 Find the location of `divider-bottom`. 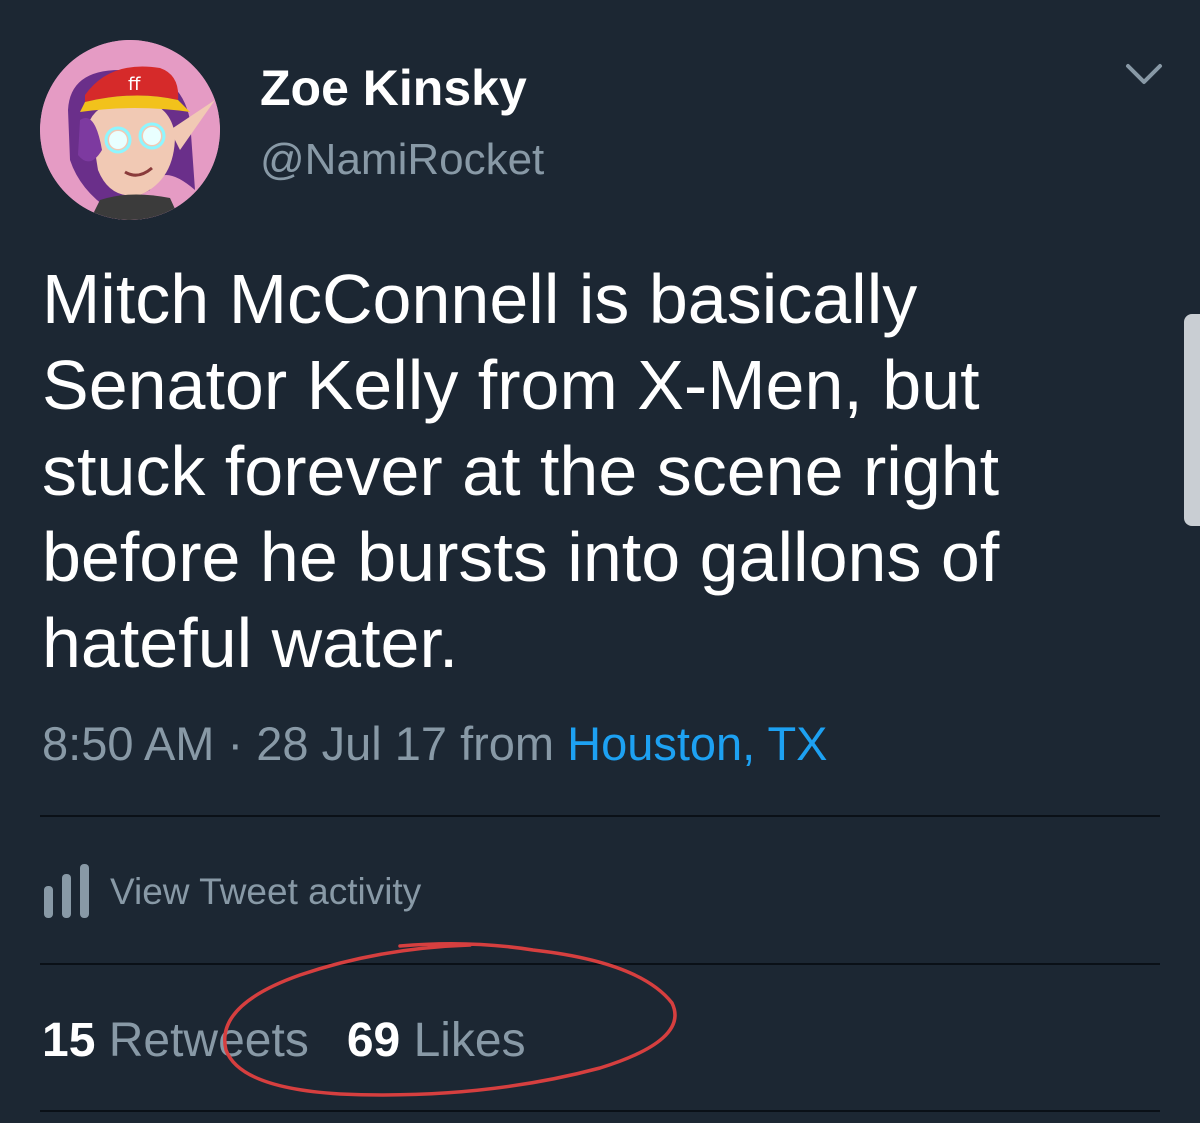

divider-bottom is located at coordinates (600, 1111).